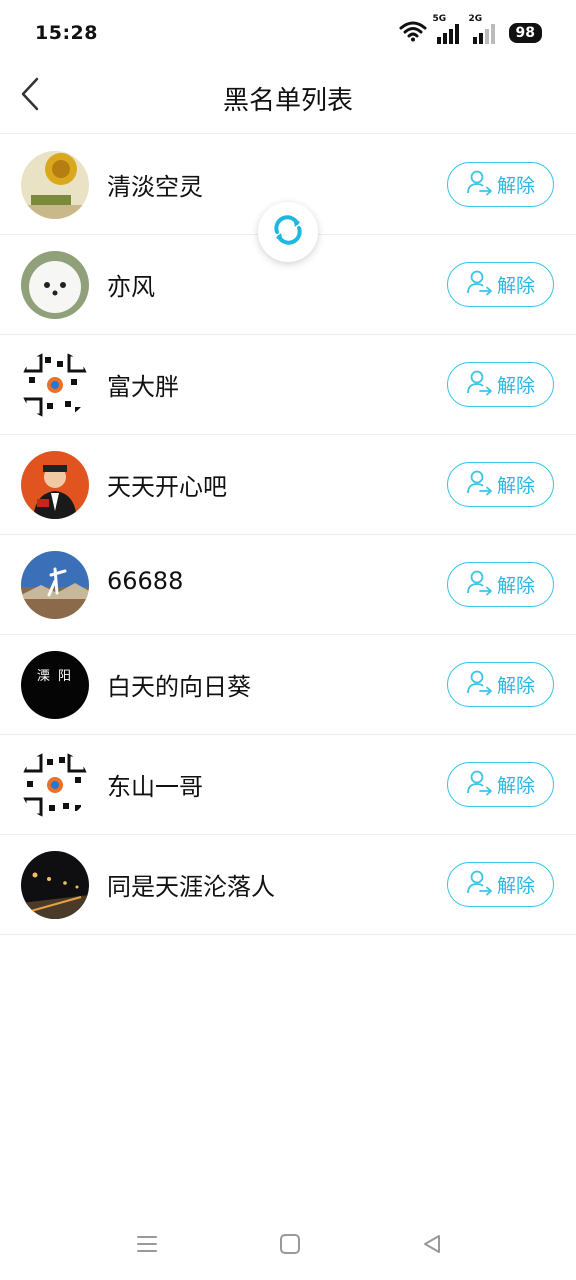 This screenshot has height=1280, width=576. What do you see at coordinates (191, 887) in the screenshot?
I see `user-name: 同是天涯沦落人` at bounding box center [191, 887].